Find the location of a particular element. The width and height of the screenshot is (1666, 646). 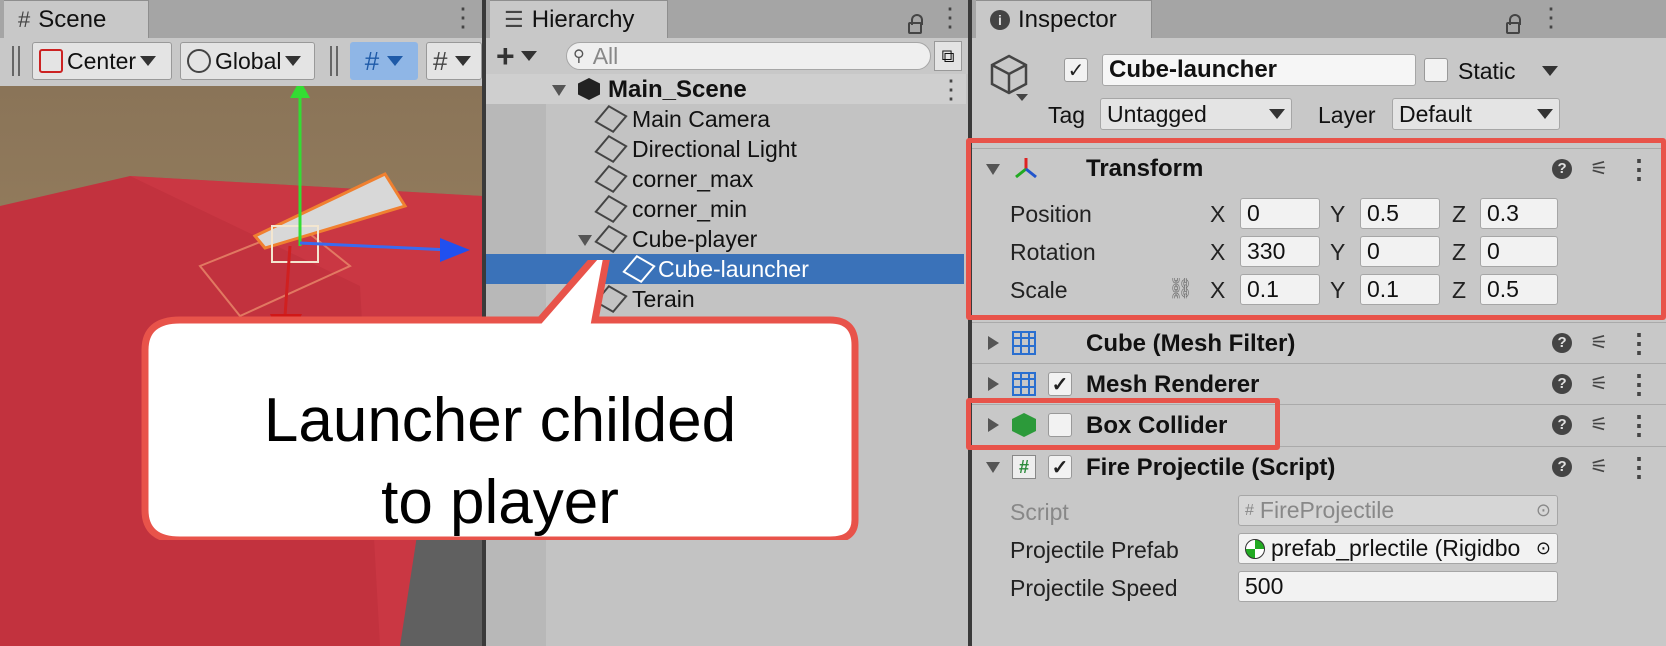

grid-icon: # is located at coordinates (24, 19).